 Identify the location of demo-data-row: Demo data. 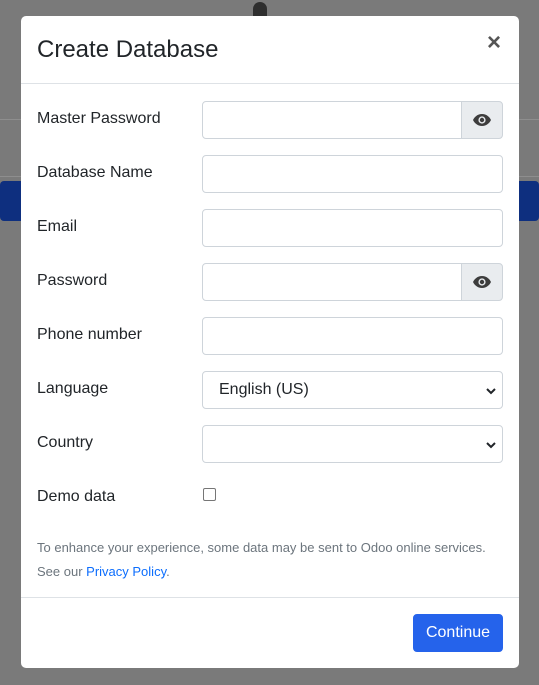
(270, 502).